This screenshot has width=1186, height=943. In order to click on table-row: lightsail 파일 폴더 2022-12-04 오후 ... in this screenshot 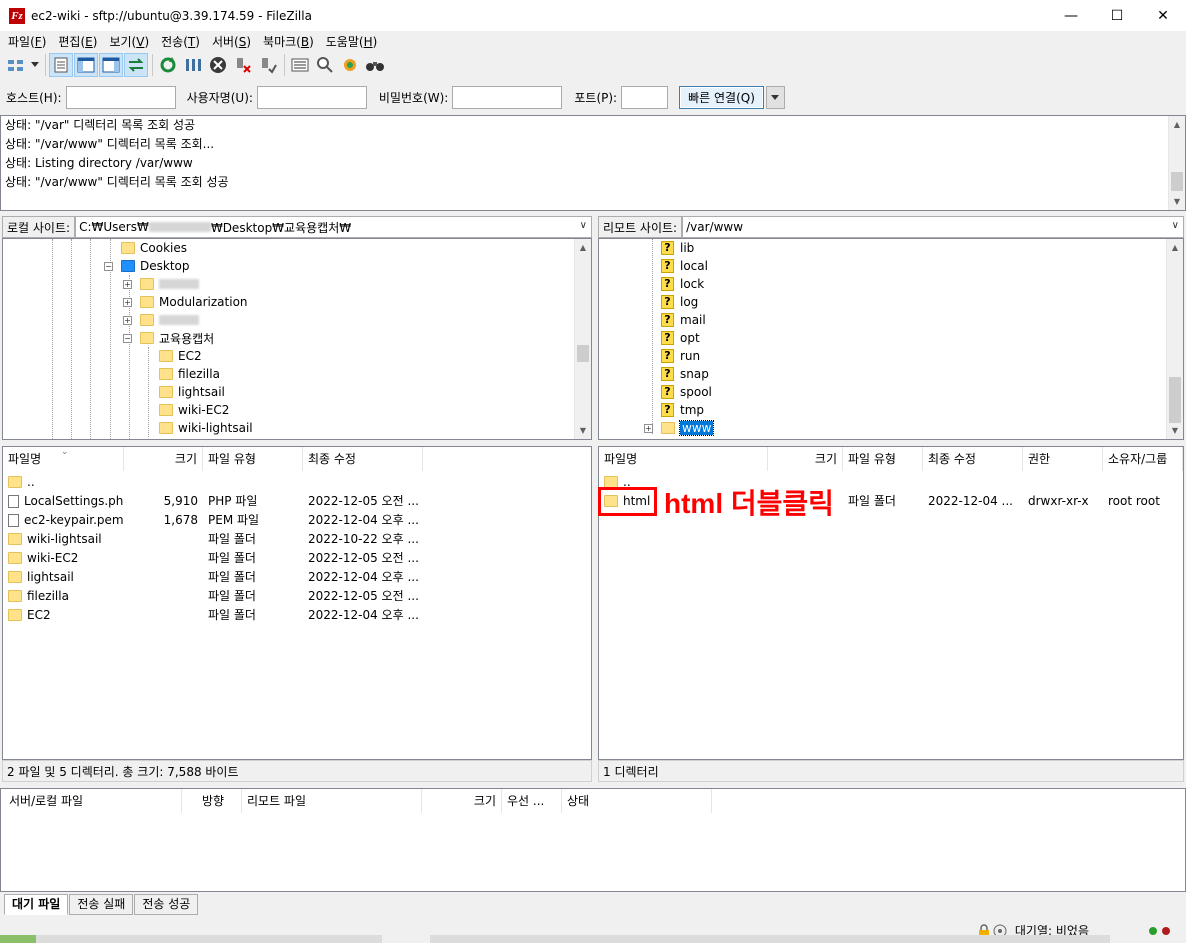, I will do `click(213, 576)`.